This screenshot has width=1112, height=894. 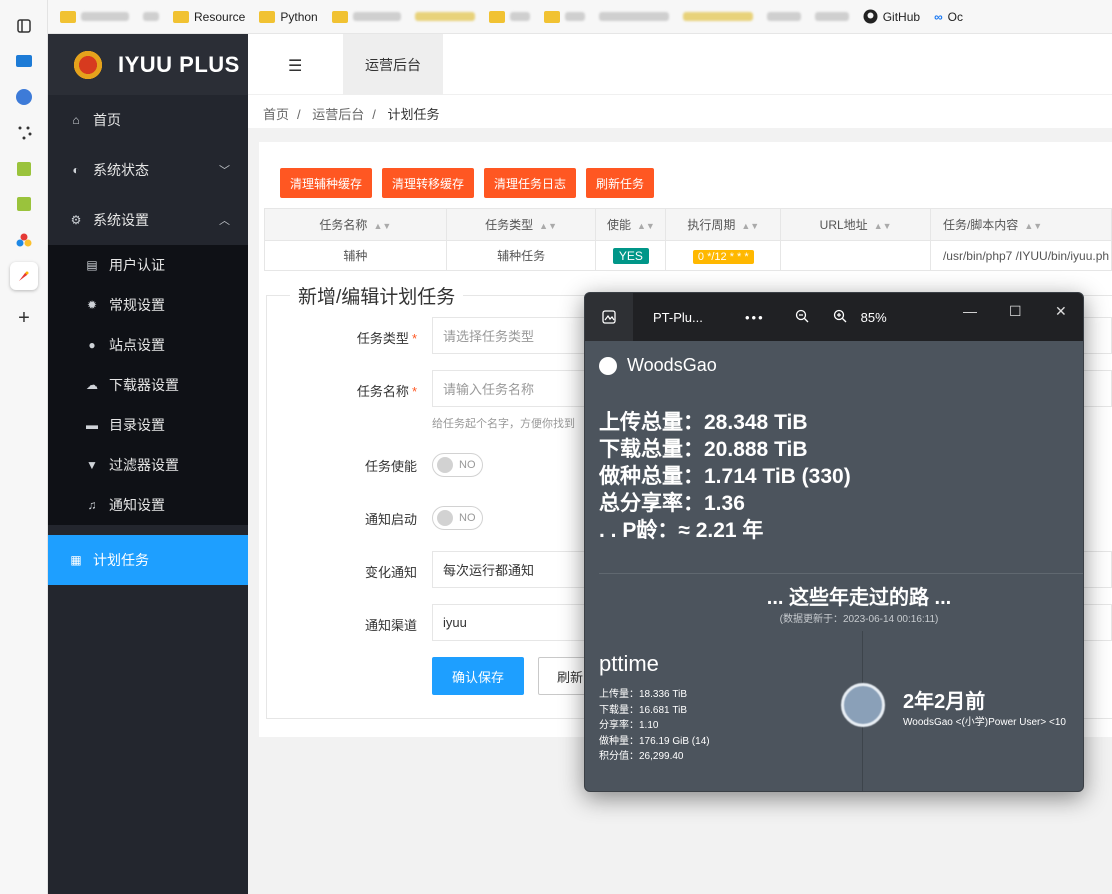 I want to click on site-download: 下载量：16.681 TiB, so click(x=643, y=710).